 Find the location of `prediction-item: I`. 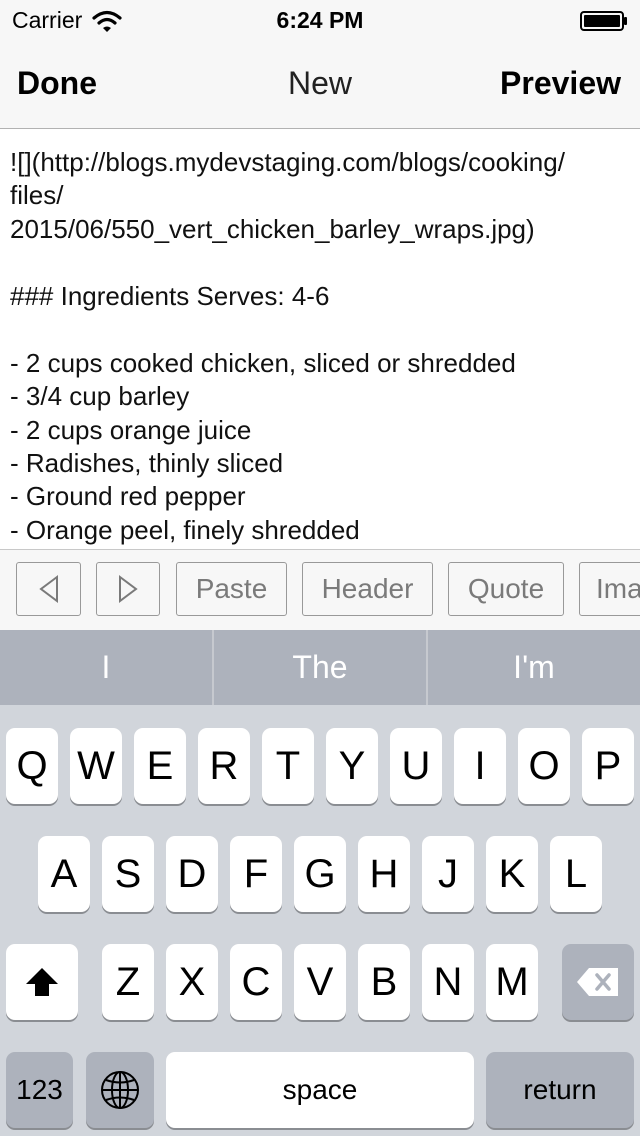

prediction-item: I is located at coordinates (106, 667).